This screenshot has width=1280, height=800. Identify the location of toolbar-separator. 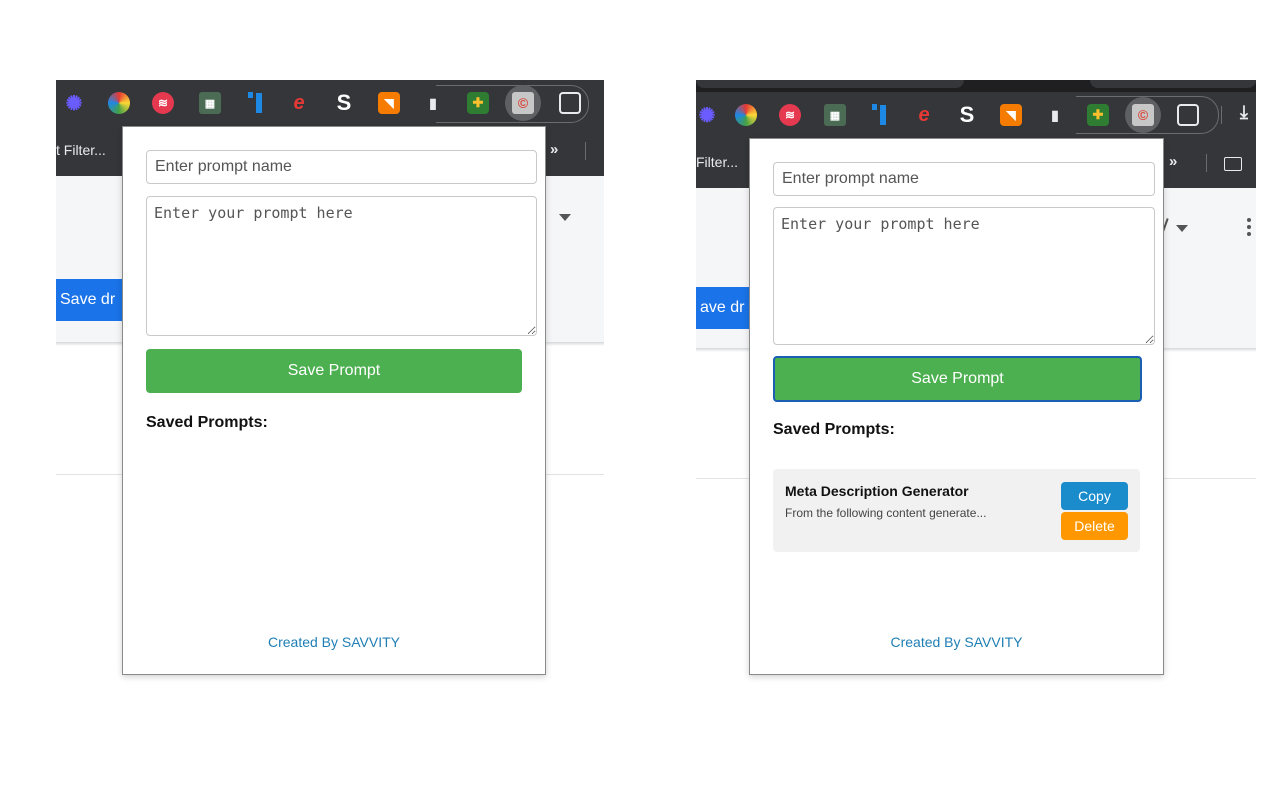
(1221, 115).